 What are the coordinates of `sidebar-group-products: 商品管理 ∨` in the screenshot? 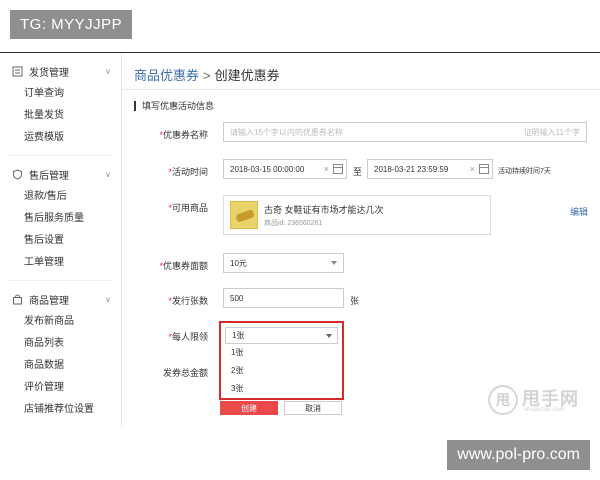 It's located at (60, 299).